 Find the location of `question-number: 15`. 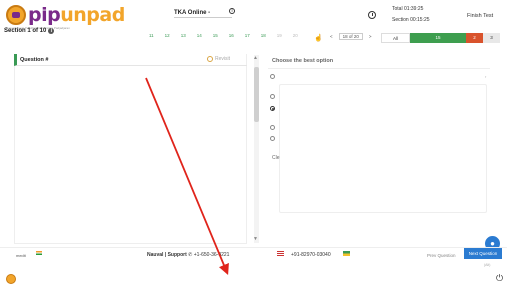

question-number: 15 is located at coordinates (215, 35).